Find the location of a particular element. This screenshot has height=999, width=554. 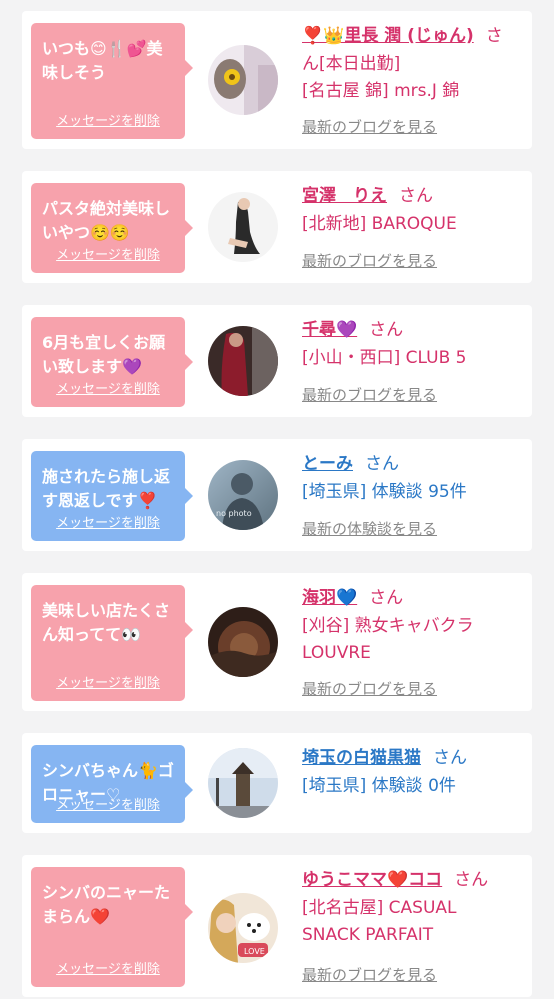

message-text: シンバのニャーた まらん❤️ is located at coordinates (106, 904).